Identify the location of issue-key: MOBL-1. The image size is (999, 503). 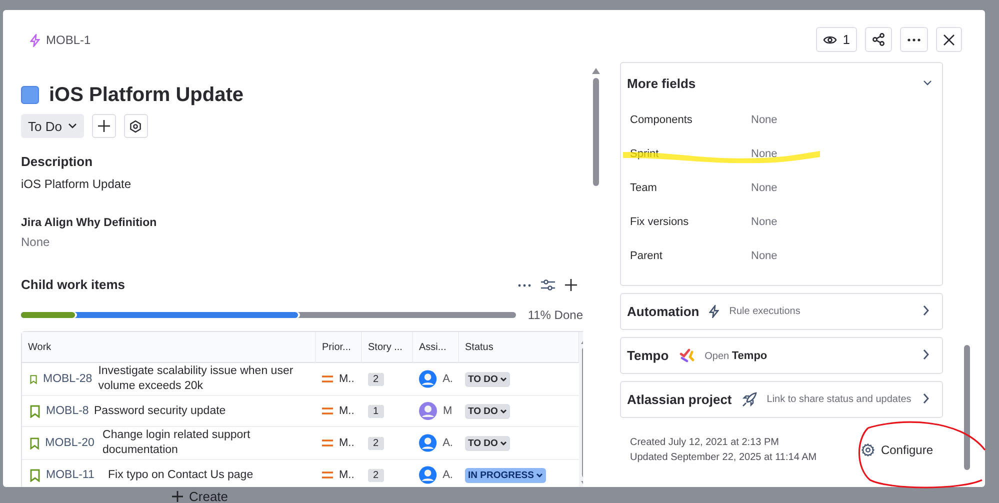
(68, 40).